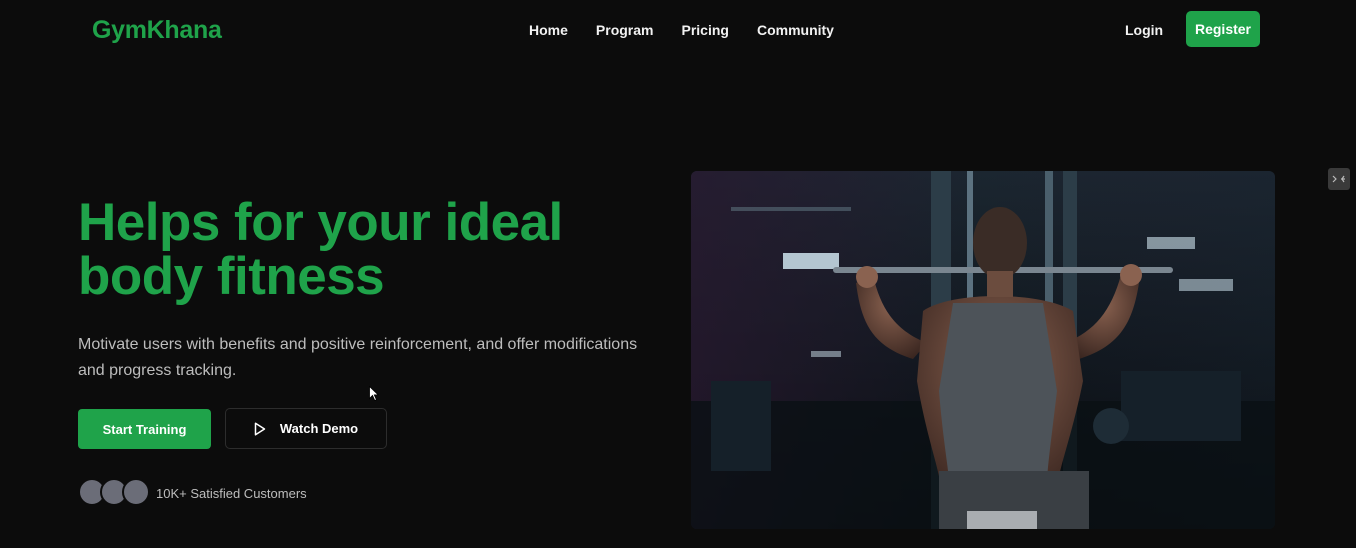 This screenshot has height=548, width=1356. I want to click on watch-demo-button: Watch Demo, so click(306, 428).